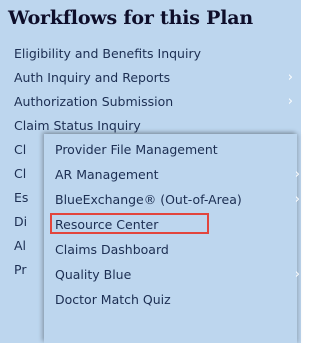 Image resolution: width=320 pixels, height=343 pixels. Describe the element at coordinates (92, 77) in the screenshot. I see `menu-item-label: Auth Inquiry and Reports` at that location.